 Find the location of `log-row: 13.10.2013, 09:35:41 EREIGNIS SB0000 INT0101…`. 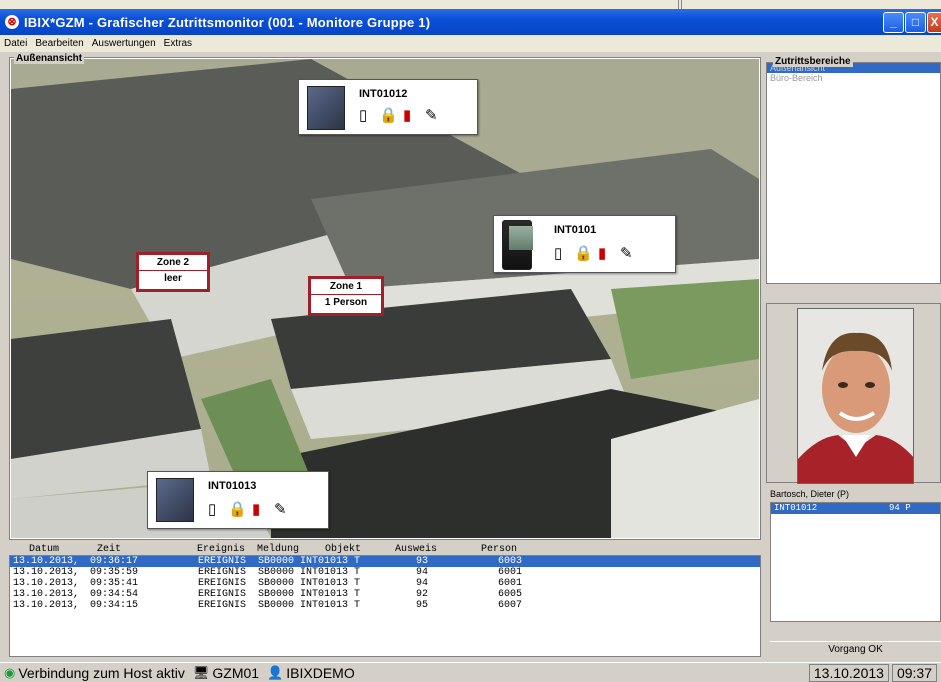

log-row: 13.10.2013, 09:35:41 EREIGNIS SB0000 INT0101… is located at coordinates (385, 583).